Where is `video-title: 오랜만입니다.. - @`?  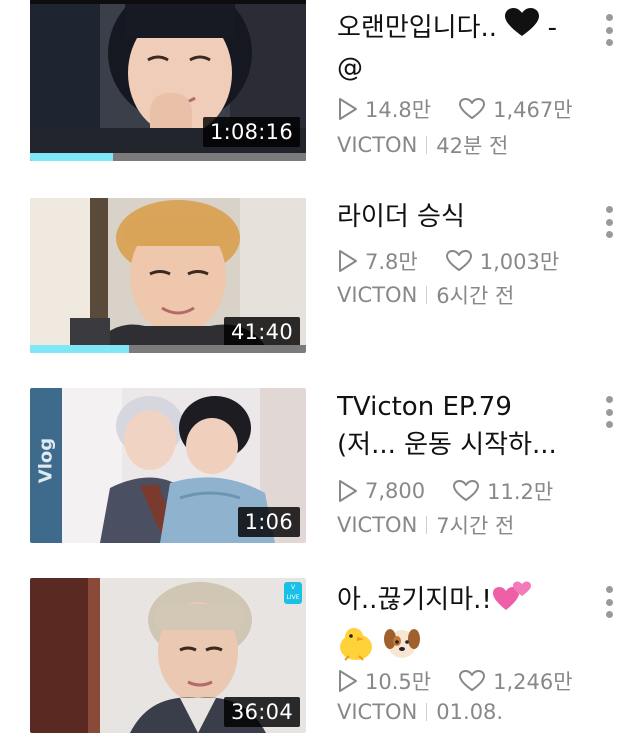 video-title: 오랜만입니다.. - @ is located at coordinates (457, 47).